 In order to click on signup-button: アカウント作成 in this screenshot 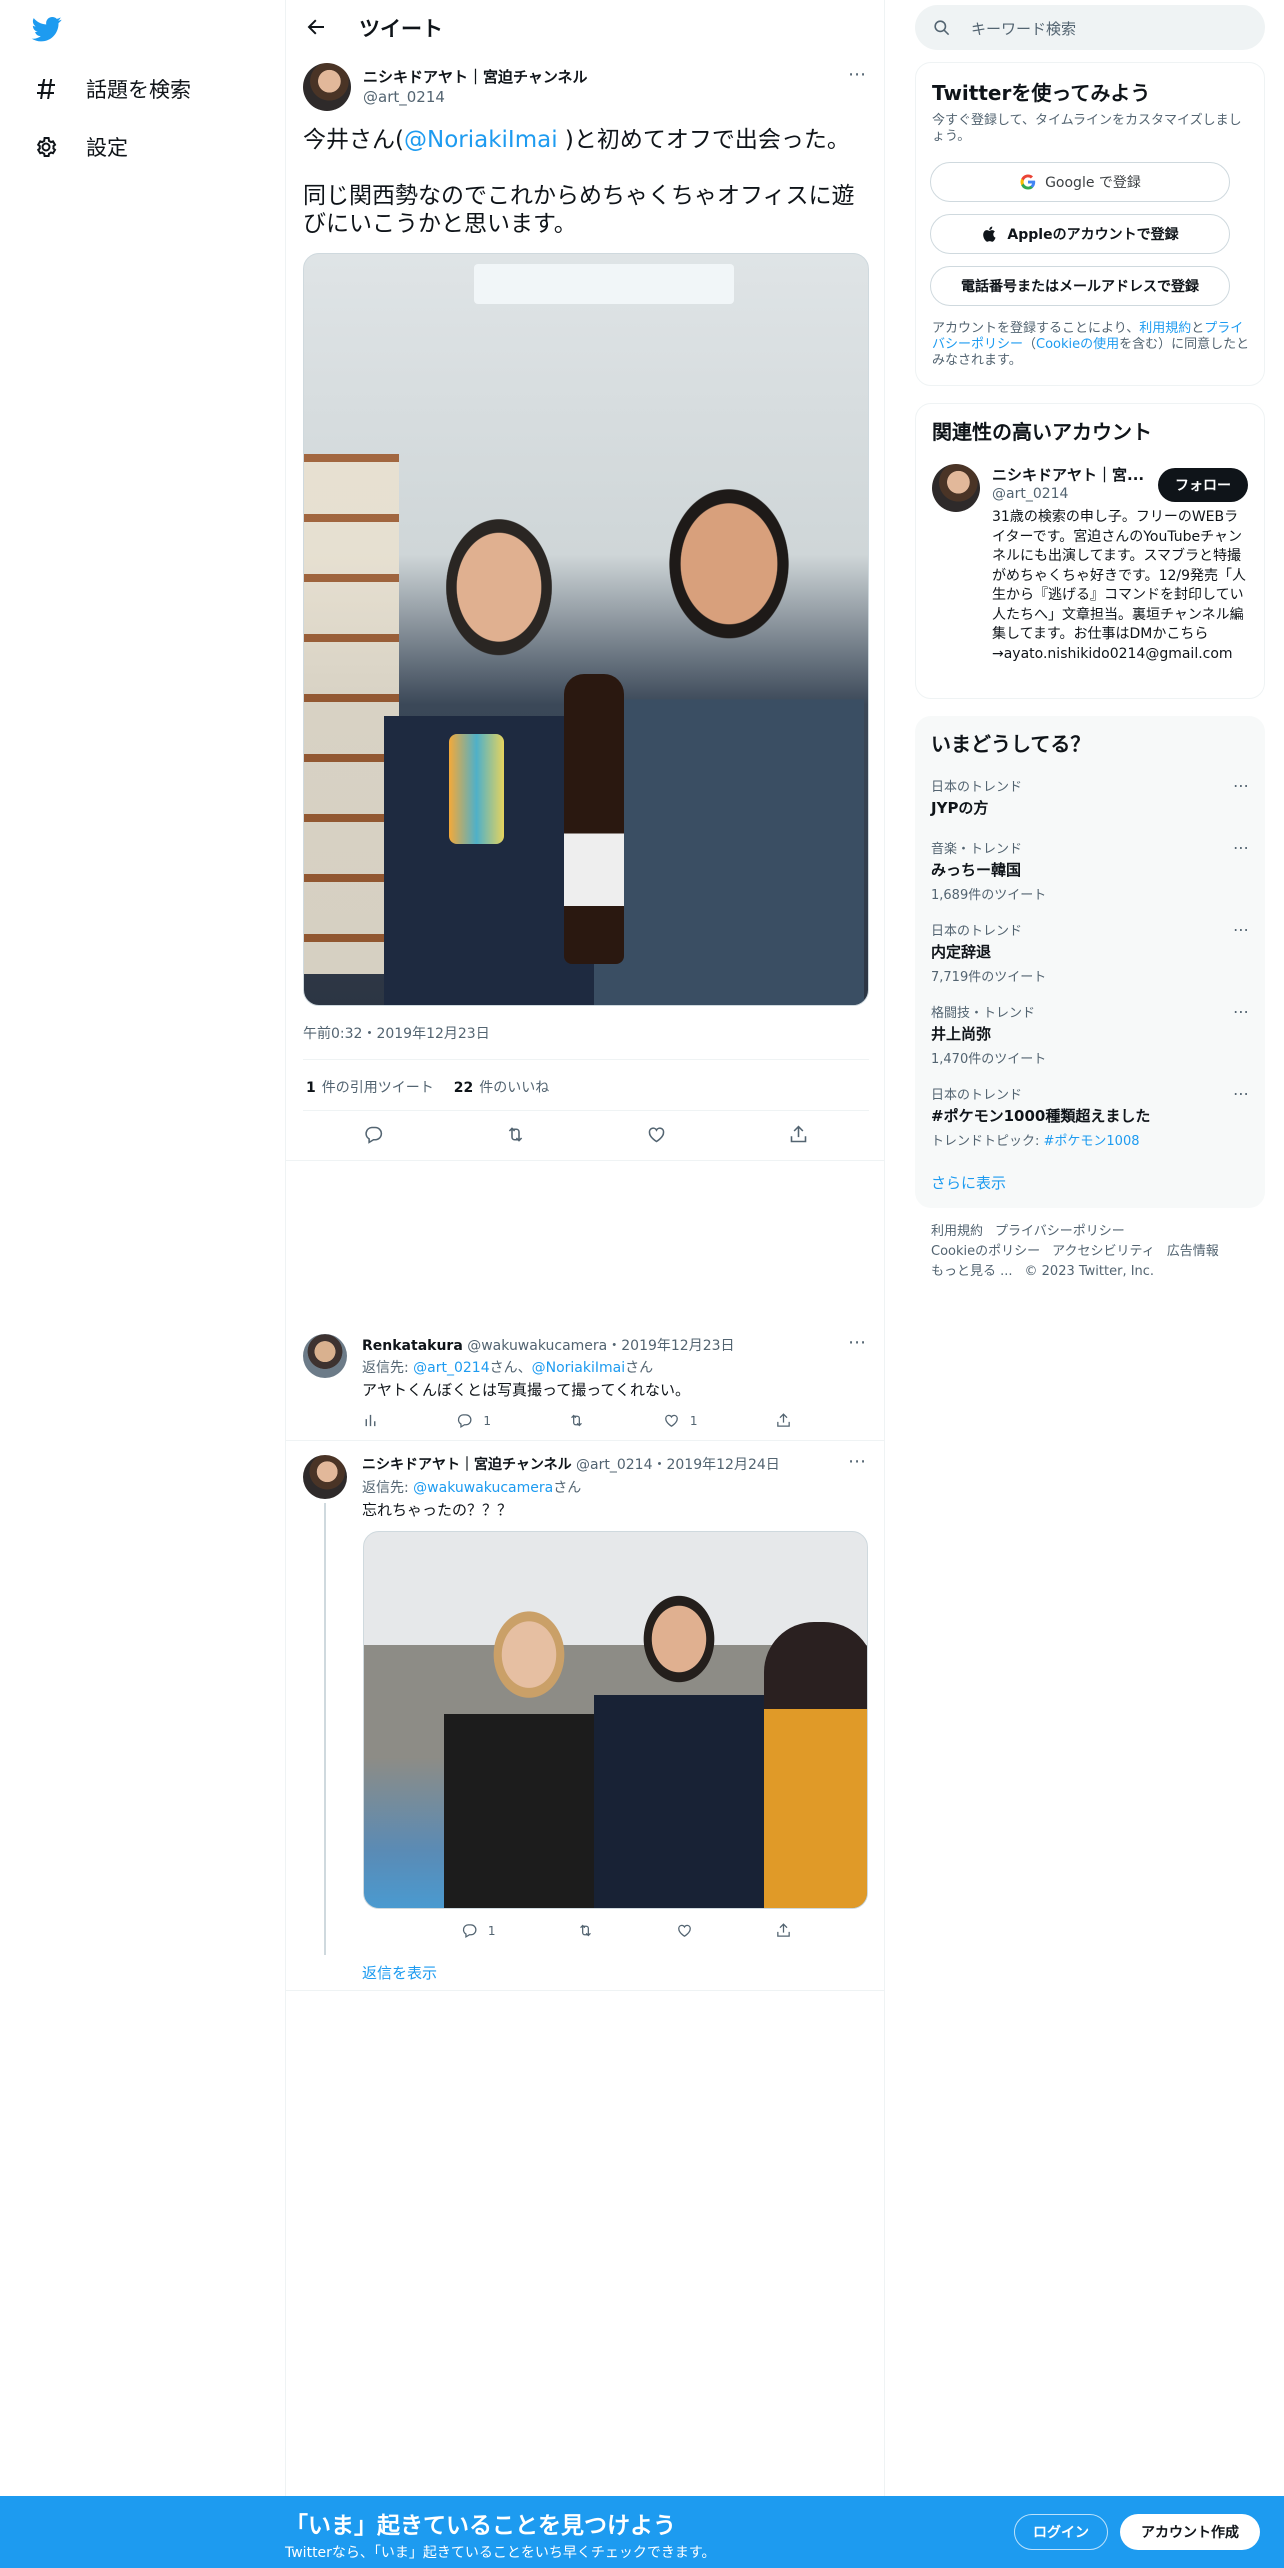, I will do `click(1190, 2532)`.